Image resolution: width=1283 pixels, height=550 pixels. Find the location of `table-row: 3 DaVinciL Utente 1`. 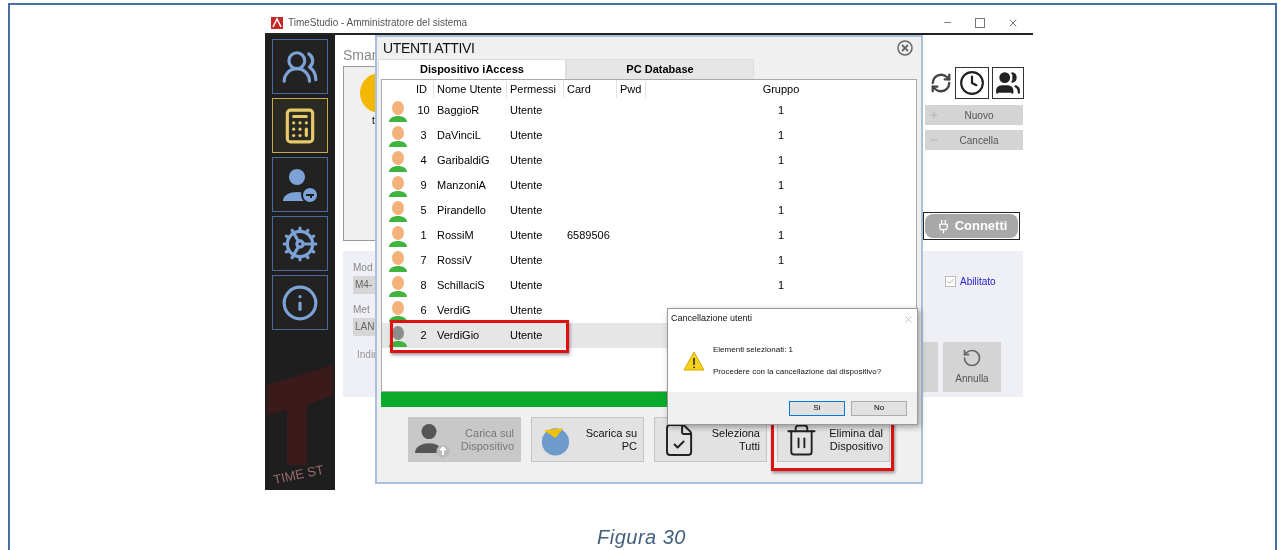

table-row: 3 DaVinciL Utente 1 is located at coordinates (649, 135).